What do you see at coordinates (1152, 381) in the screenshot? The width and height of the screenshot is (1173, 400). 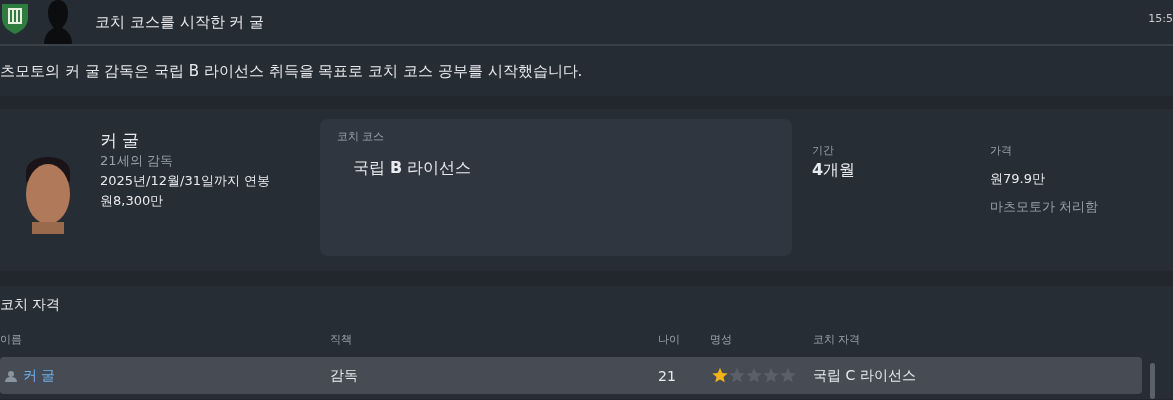 I see `scrollbar` at bounding box center [1152, 381].